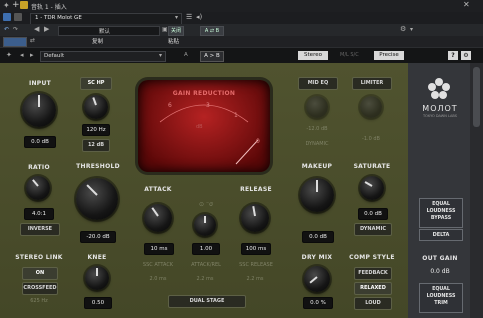 This screenshot has height=318, width=483. What do you see at coordinates (403, 29) in the screenshot?
I see `settings-icon: ⚙` at bounding box center [403, 29].